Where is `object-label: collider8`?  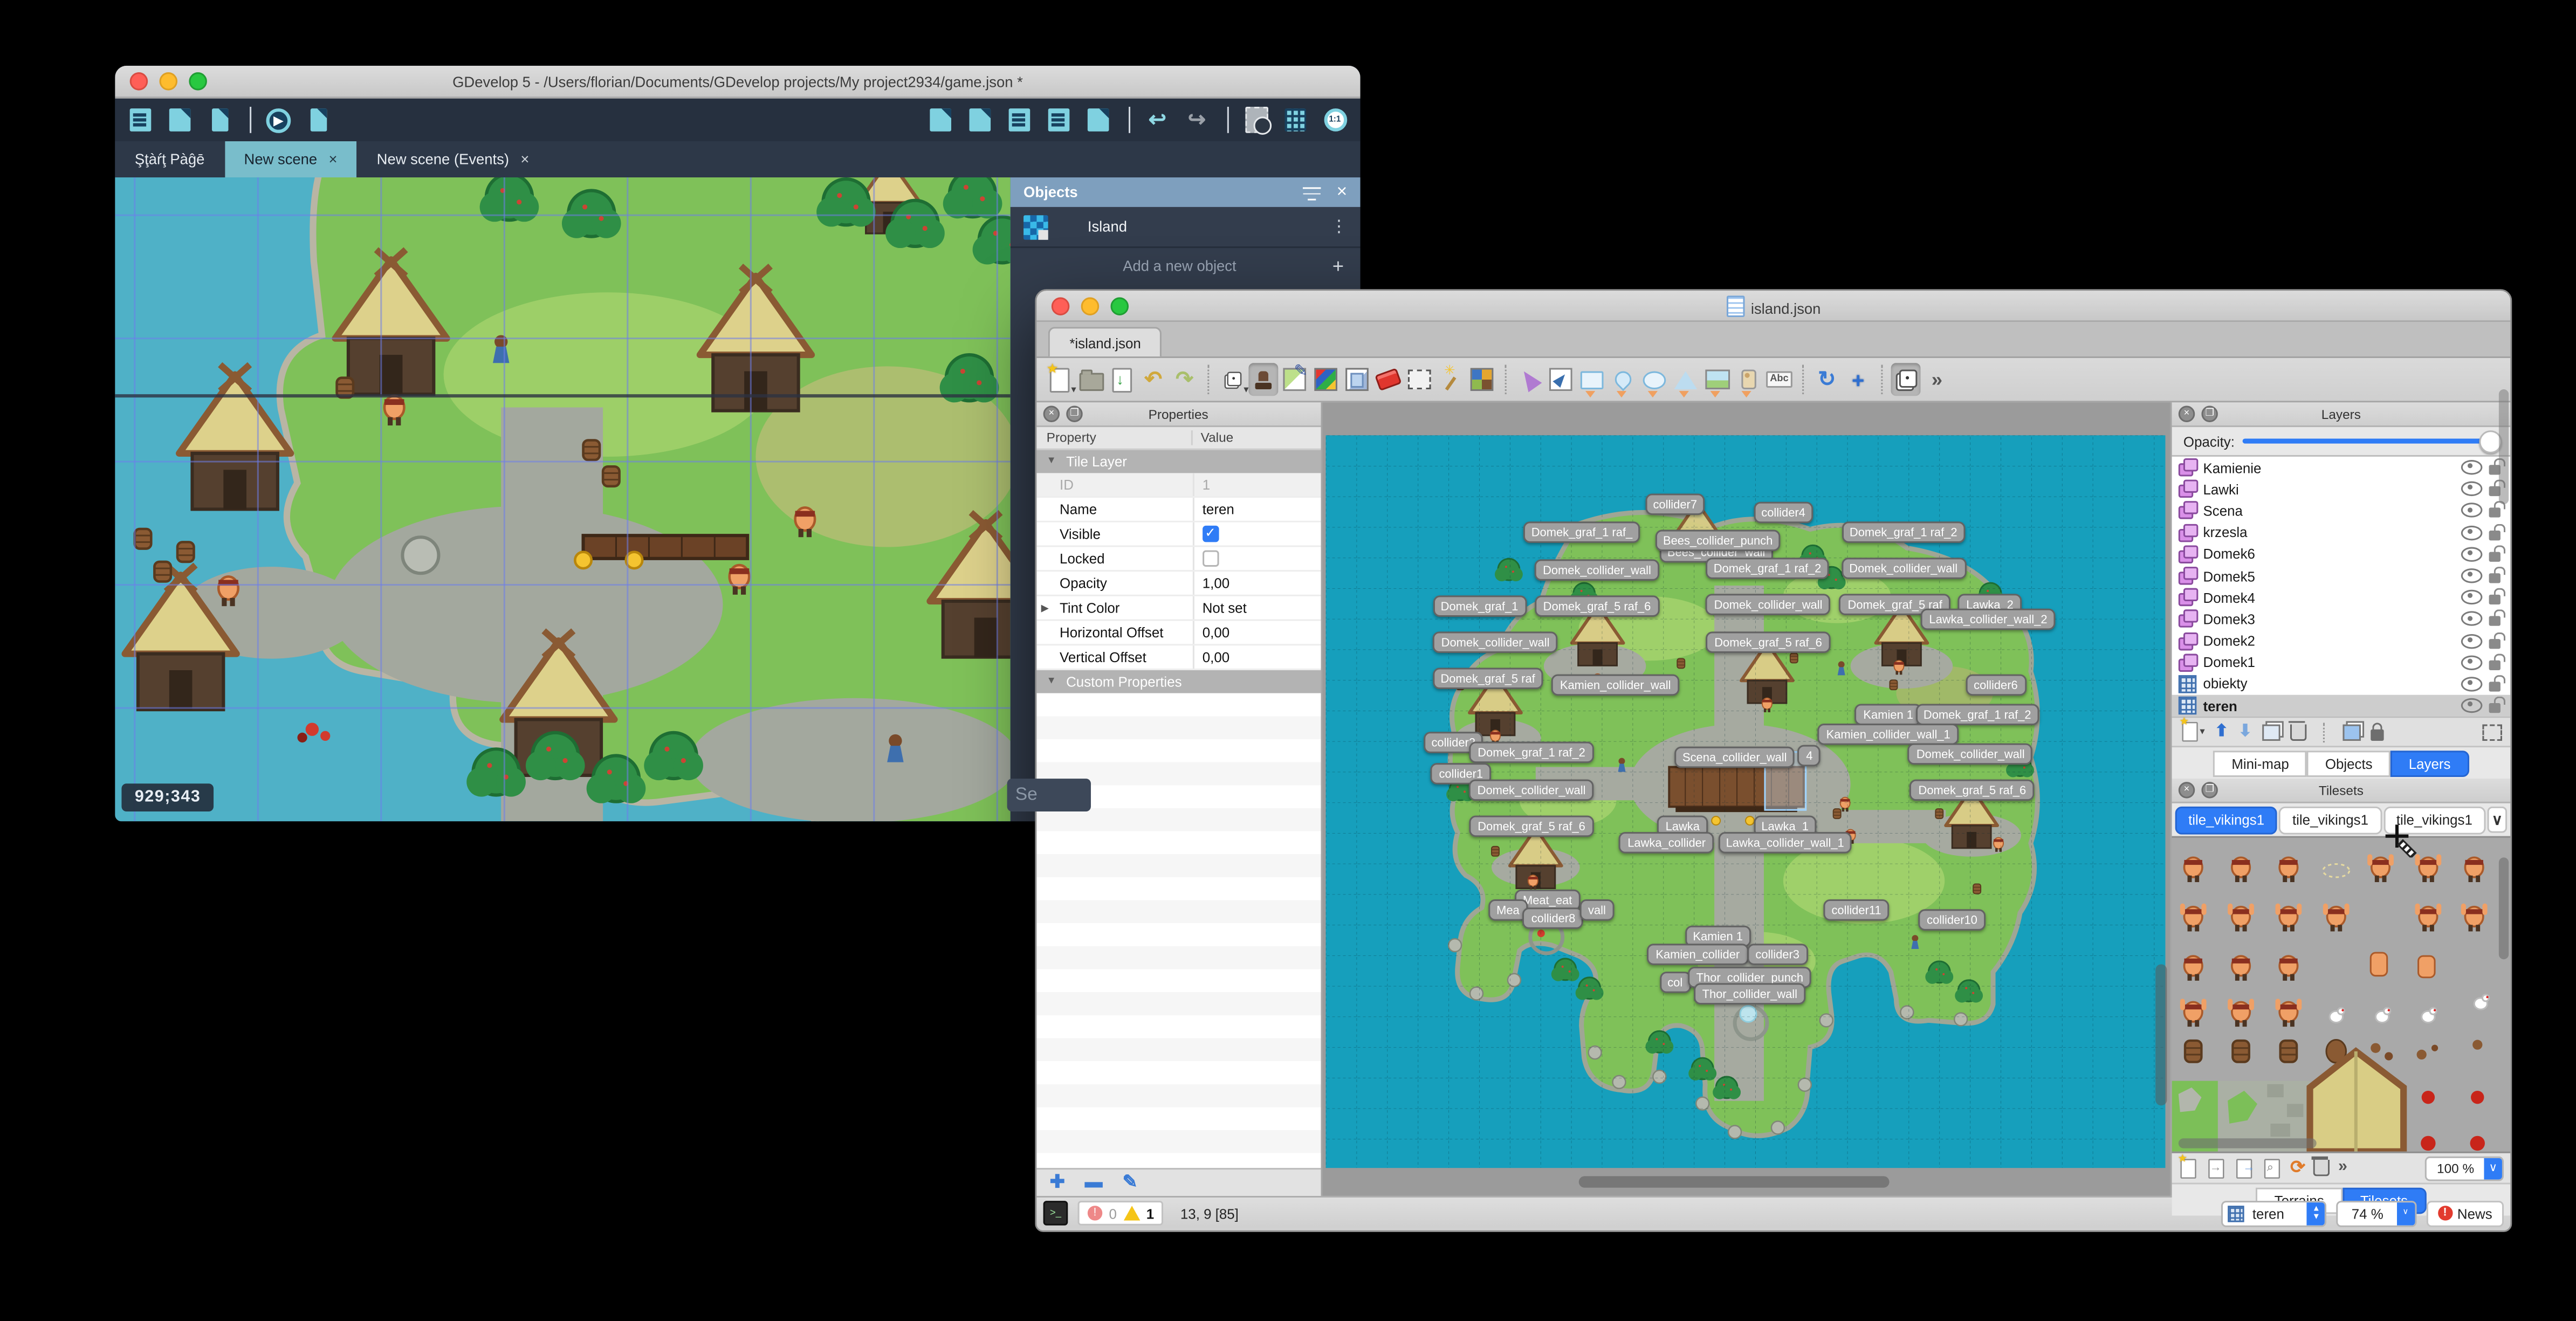 object-label: collider8 is located at coordinates (1554, 918).